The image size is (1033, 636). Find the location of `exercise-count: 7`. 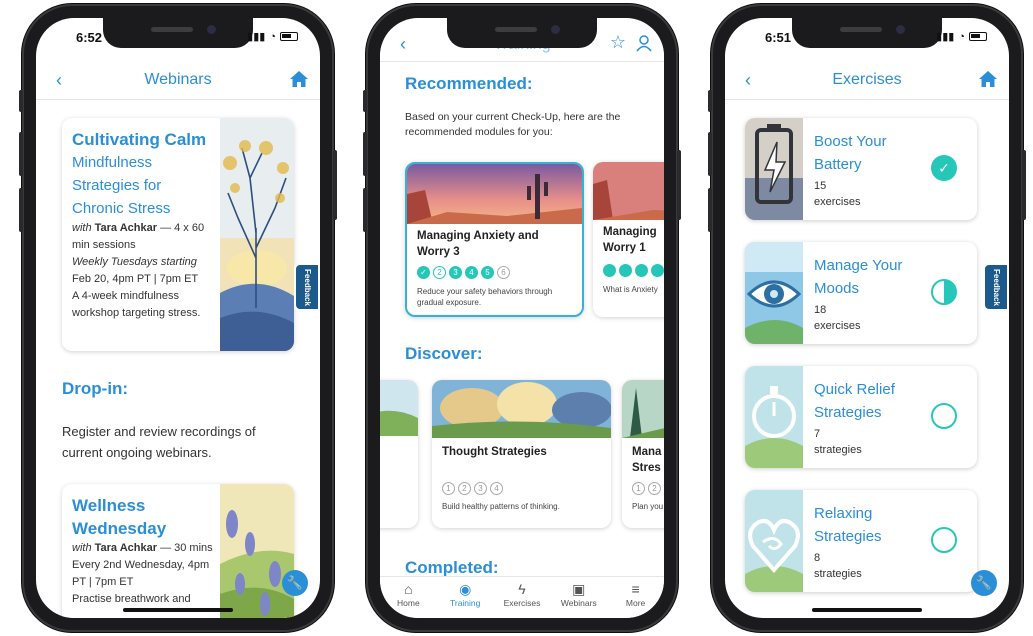

exercise-count: 7 is located at coordinates (817, 434).